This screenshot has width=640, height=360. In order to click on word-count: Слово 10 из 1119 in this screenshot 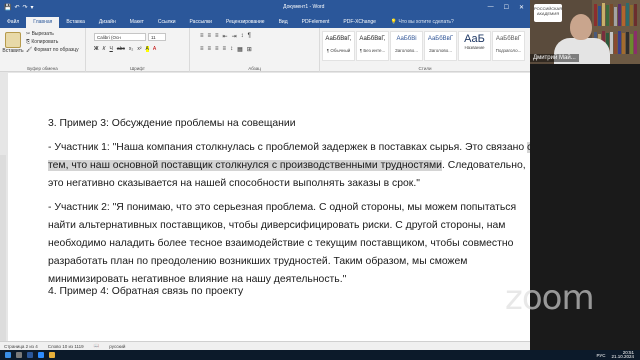, I will do `click(66, 346)`.